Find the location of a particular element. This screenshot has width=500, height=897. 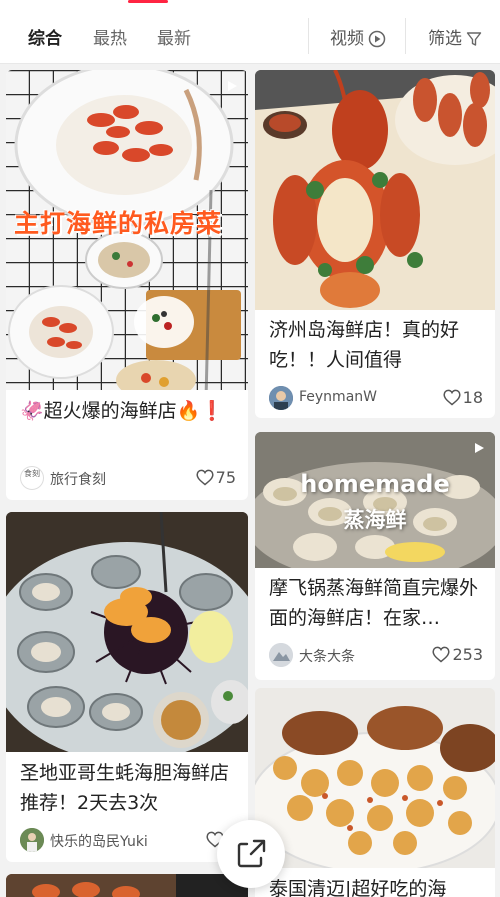

note-meta: 食刻 旅行食刻 75 is located at coordinates (128, 478).